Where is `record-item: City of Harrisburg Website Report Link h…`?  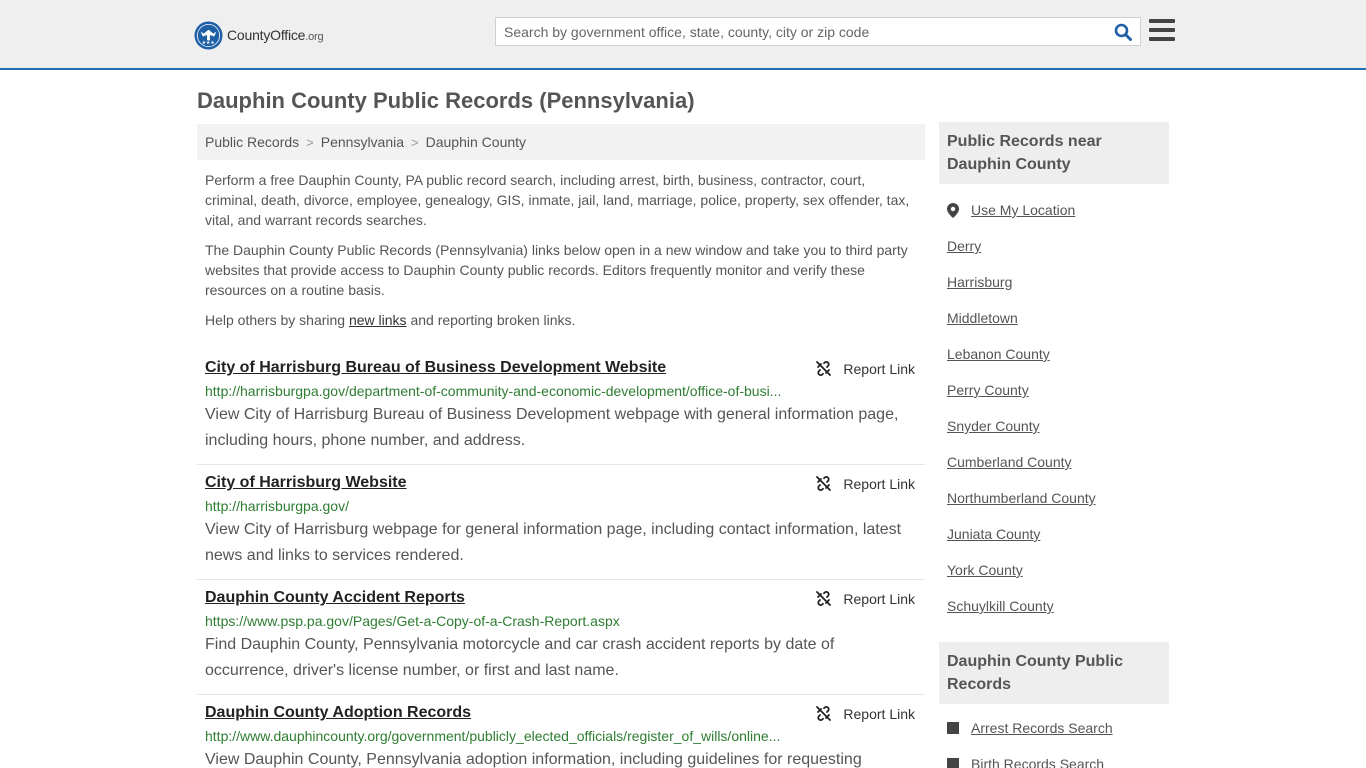
record-item: City of Harrisburg Website Report Link h… is located at coordinates (561, 522).